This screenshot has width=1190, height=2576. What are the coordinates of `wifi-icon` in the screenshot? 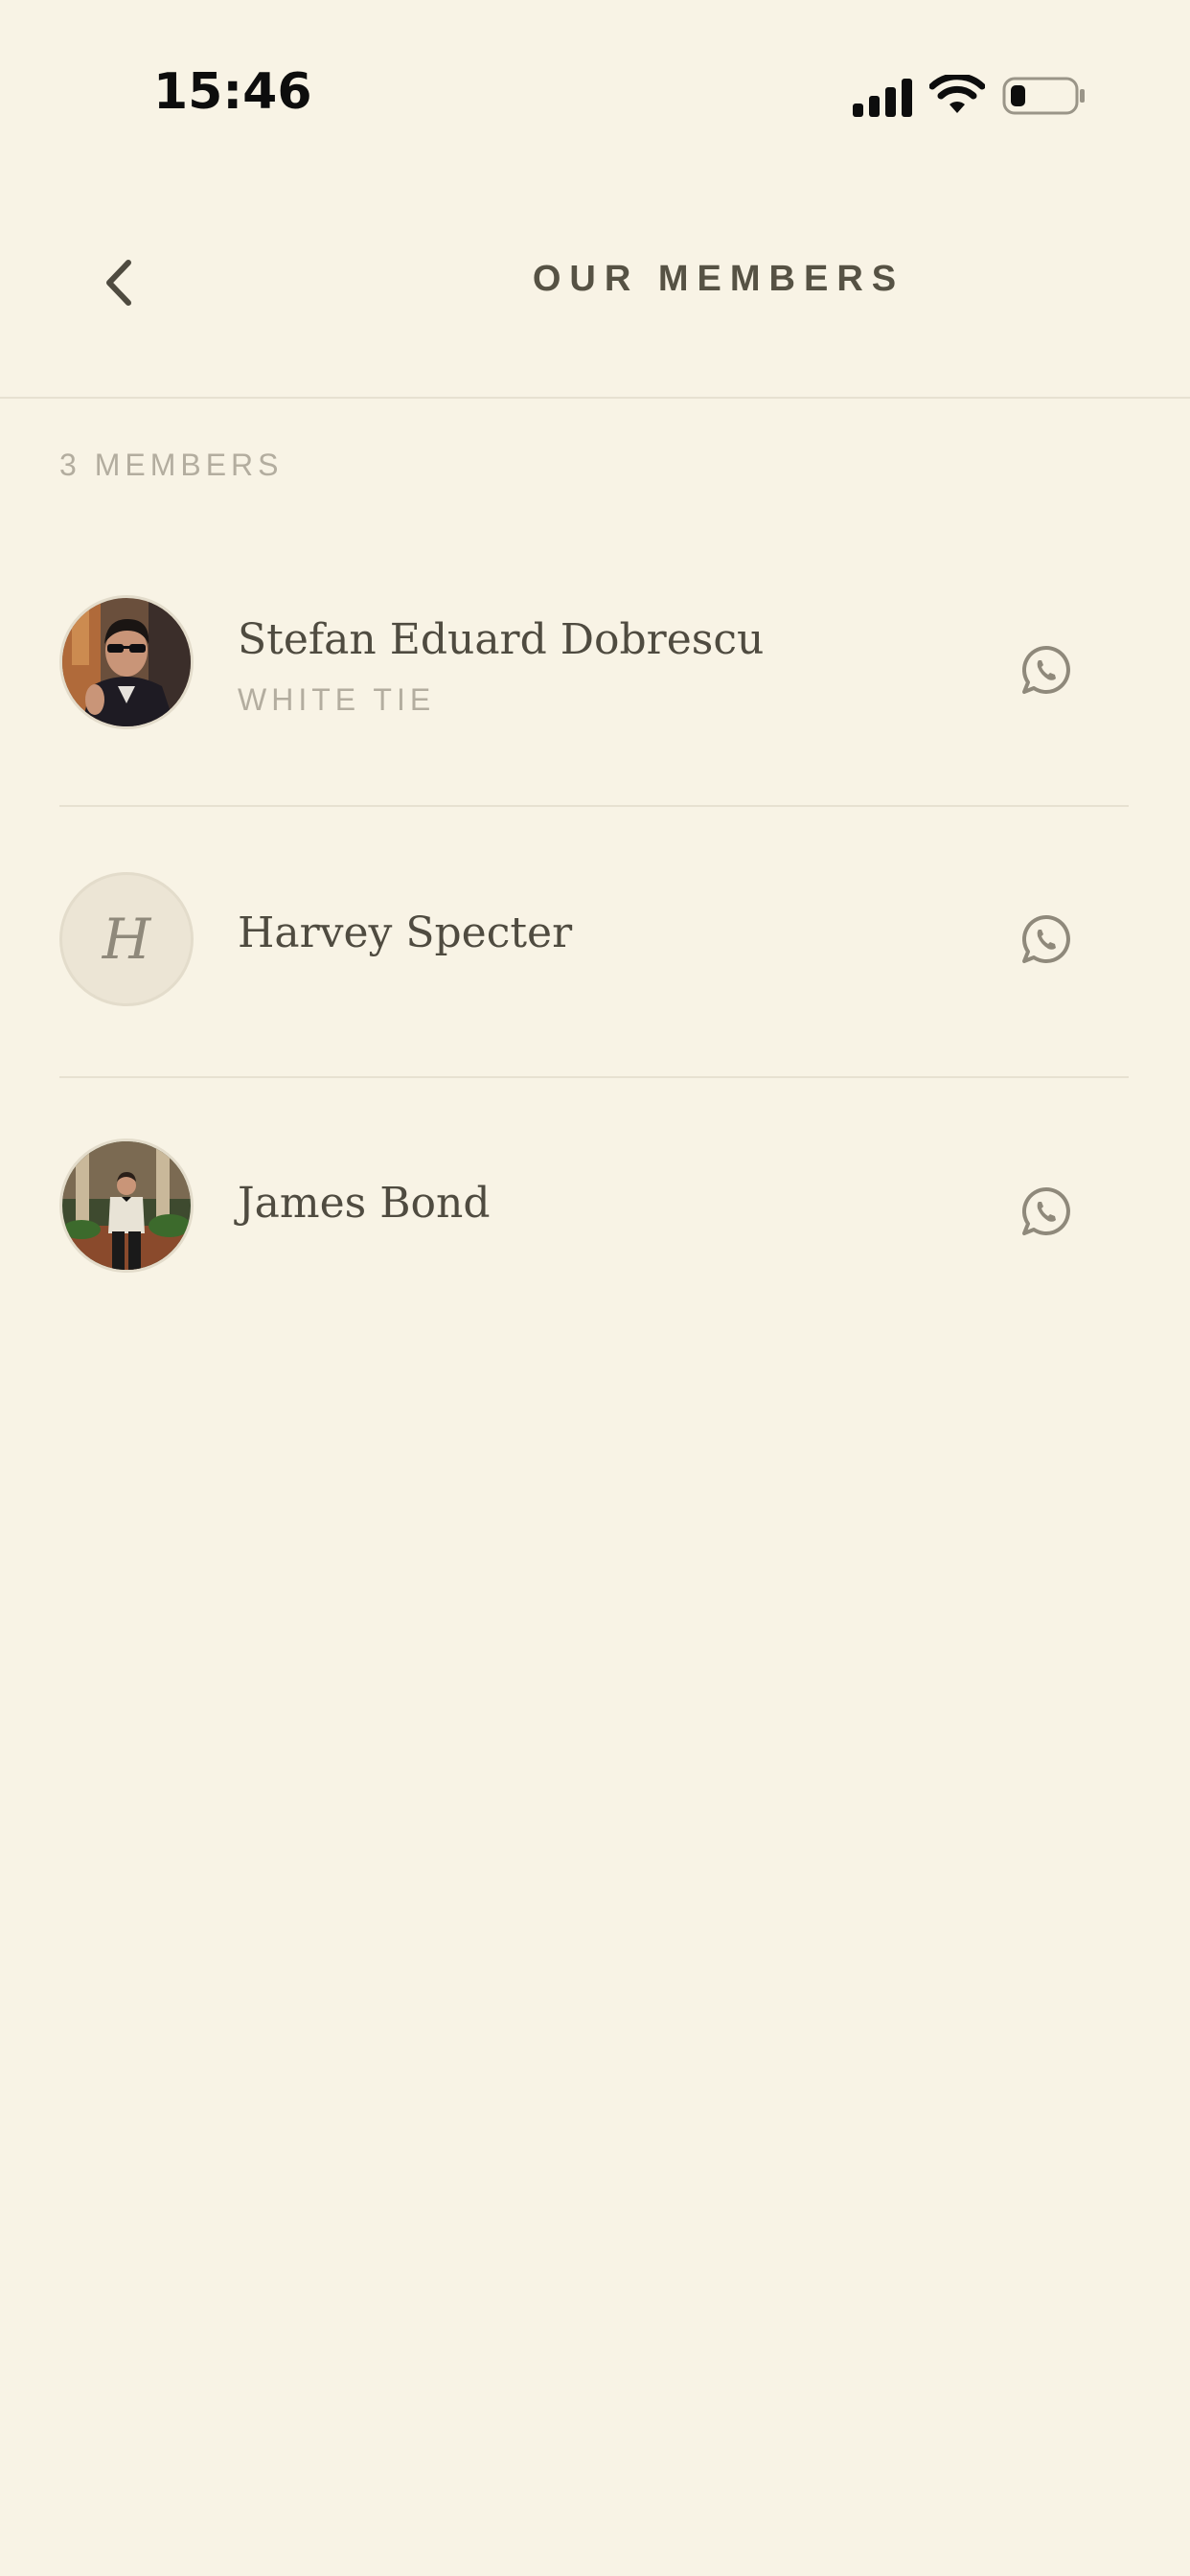 It's located at (957, 94).